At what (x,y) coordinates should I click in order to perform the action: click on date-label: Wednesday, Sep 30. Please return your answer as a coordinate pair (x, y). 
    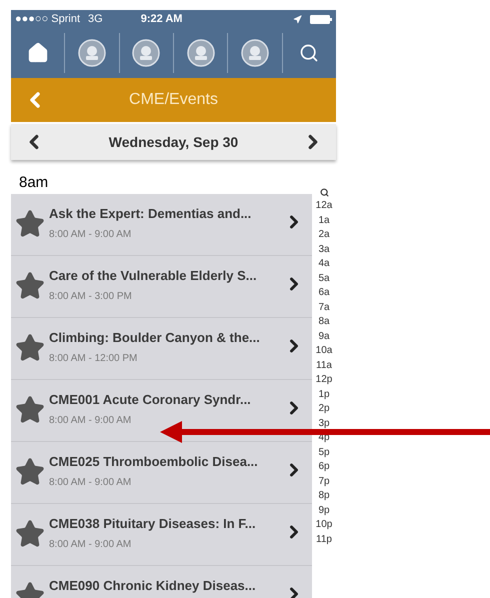
    Looking at the image, I should click on (173, 142).